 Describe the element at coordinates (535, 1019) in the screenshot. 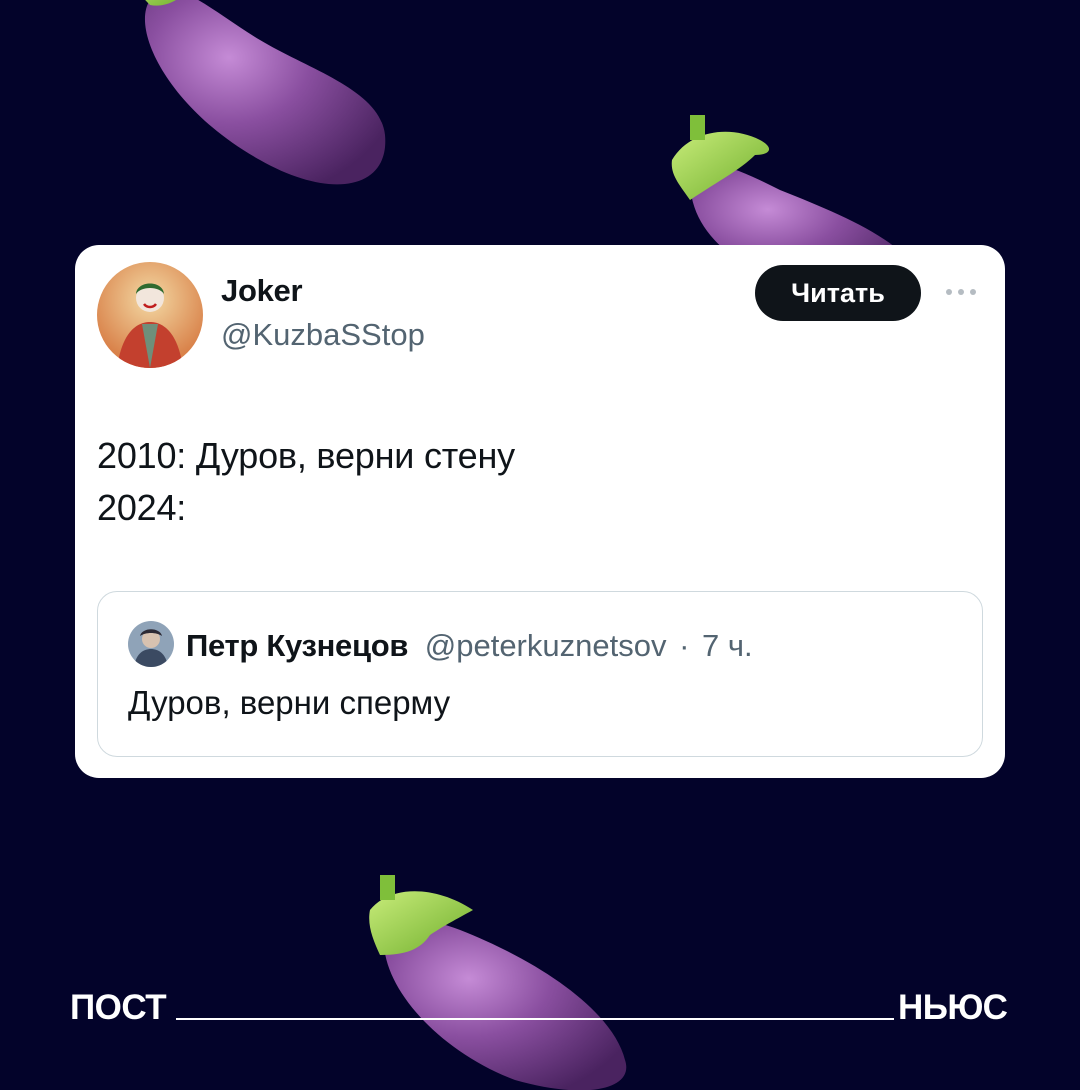

I see `footer-divider` at that location.